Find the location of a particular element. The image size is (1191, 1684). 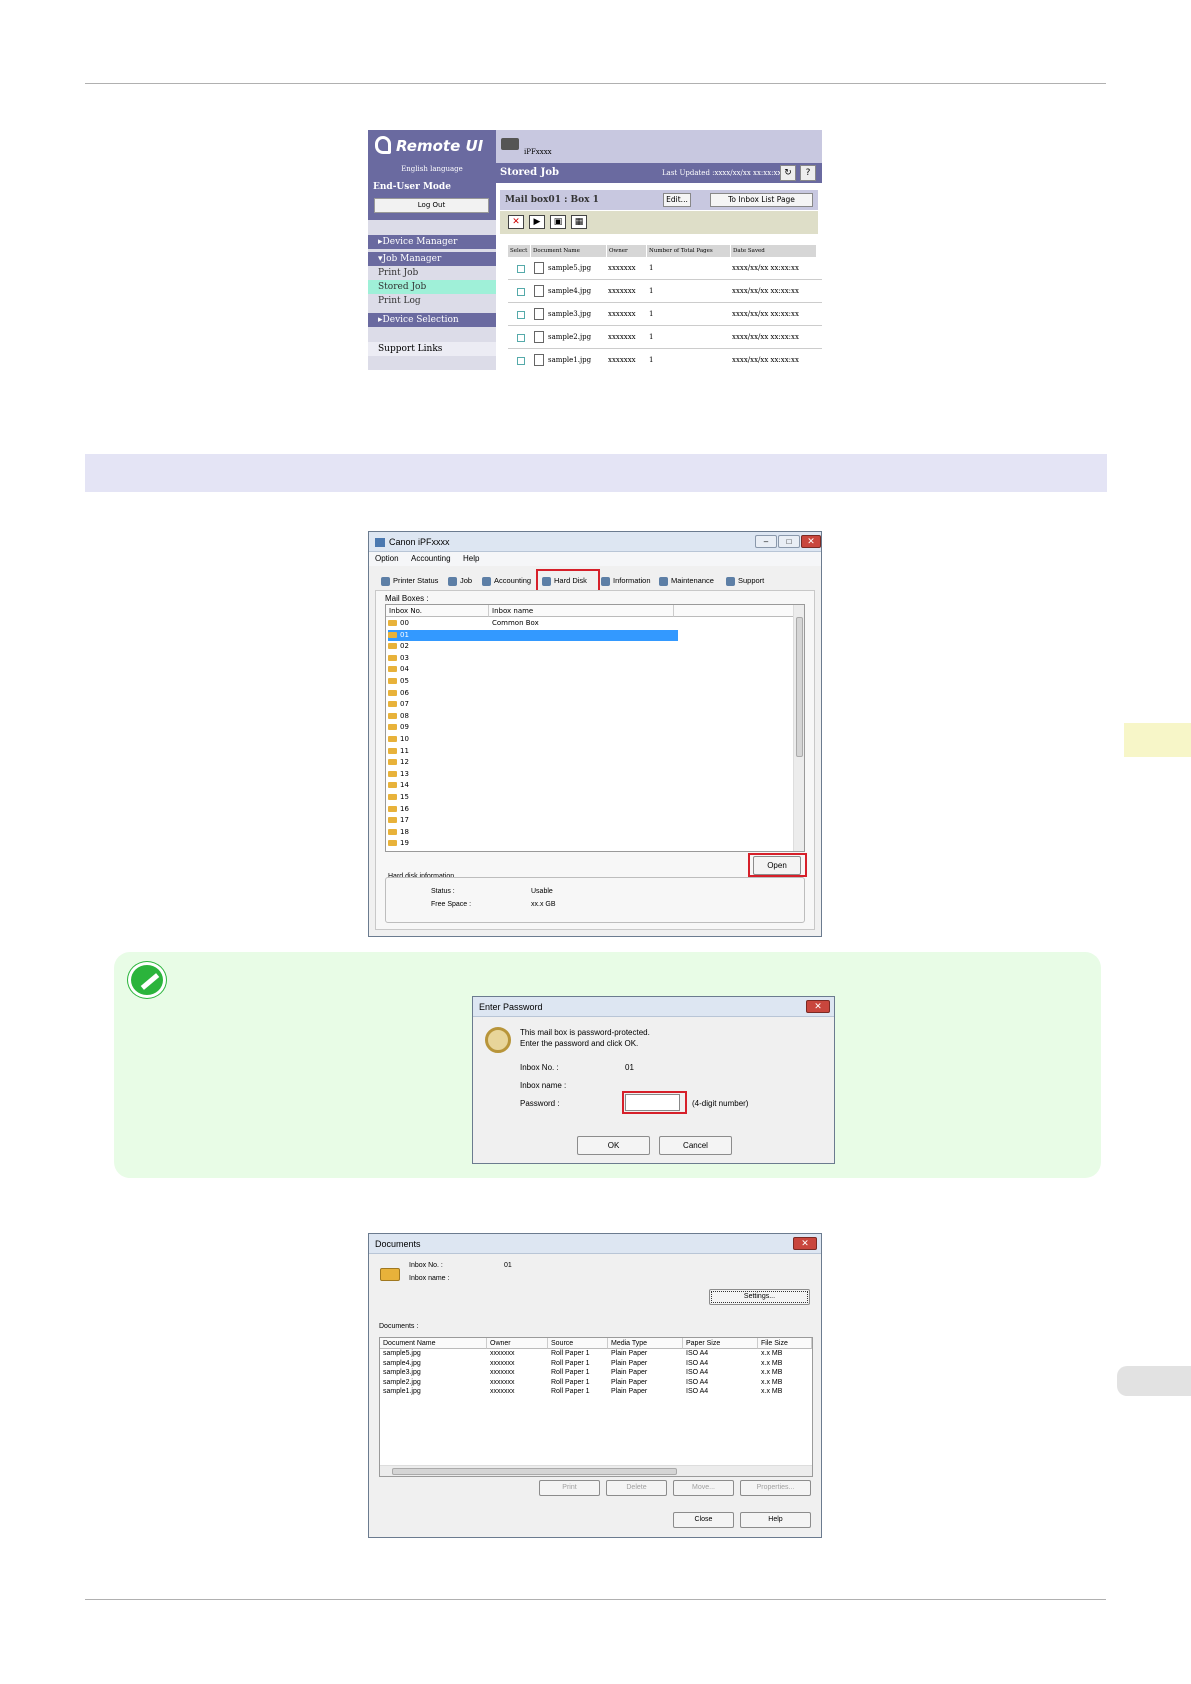

vertical-scrollbar is located at coordinates (798, 728).